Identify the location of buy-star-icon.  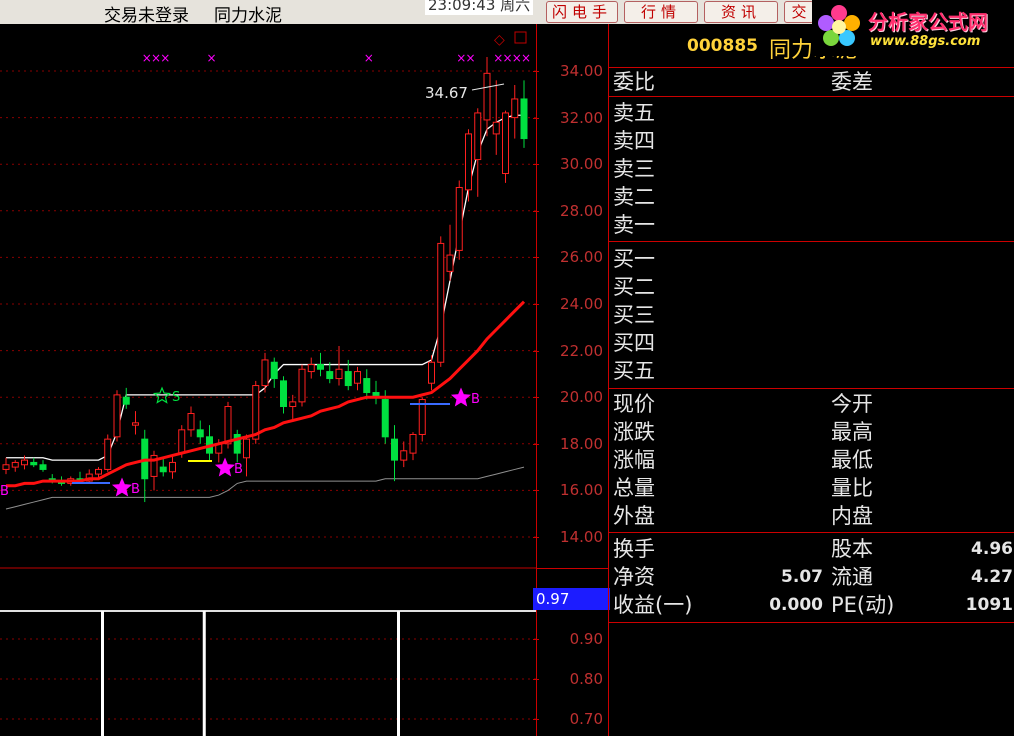
(461, 397).